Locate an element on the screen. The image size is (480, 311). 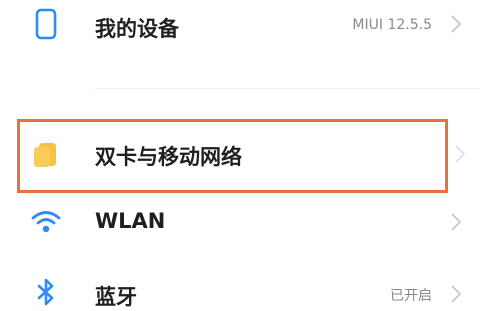
miui-version: MIUI 12.5.5 is located at coordinates (392, 25).